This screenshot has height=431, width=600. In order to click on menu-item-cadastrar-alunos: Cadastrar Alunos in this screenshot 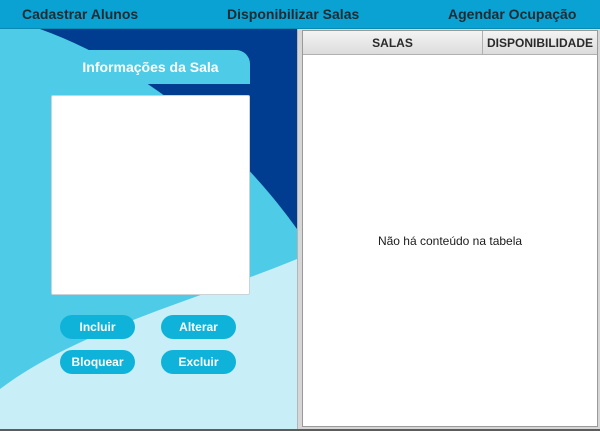, I will do `click(80, 14)`.